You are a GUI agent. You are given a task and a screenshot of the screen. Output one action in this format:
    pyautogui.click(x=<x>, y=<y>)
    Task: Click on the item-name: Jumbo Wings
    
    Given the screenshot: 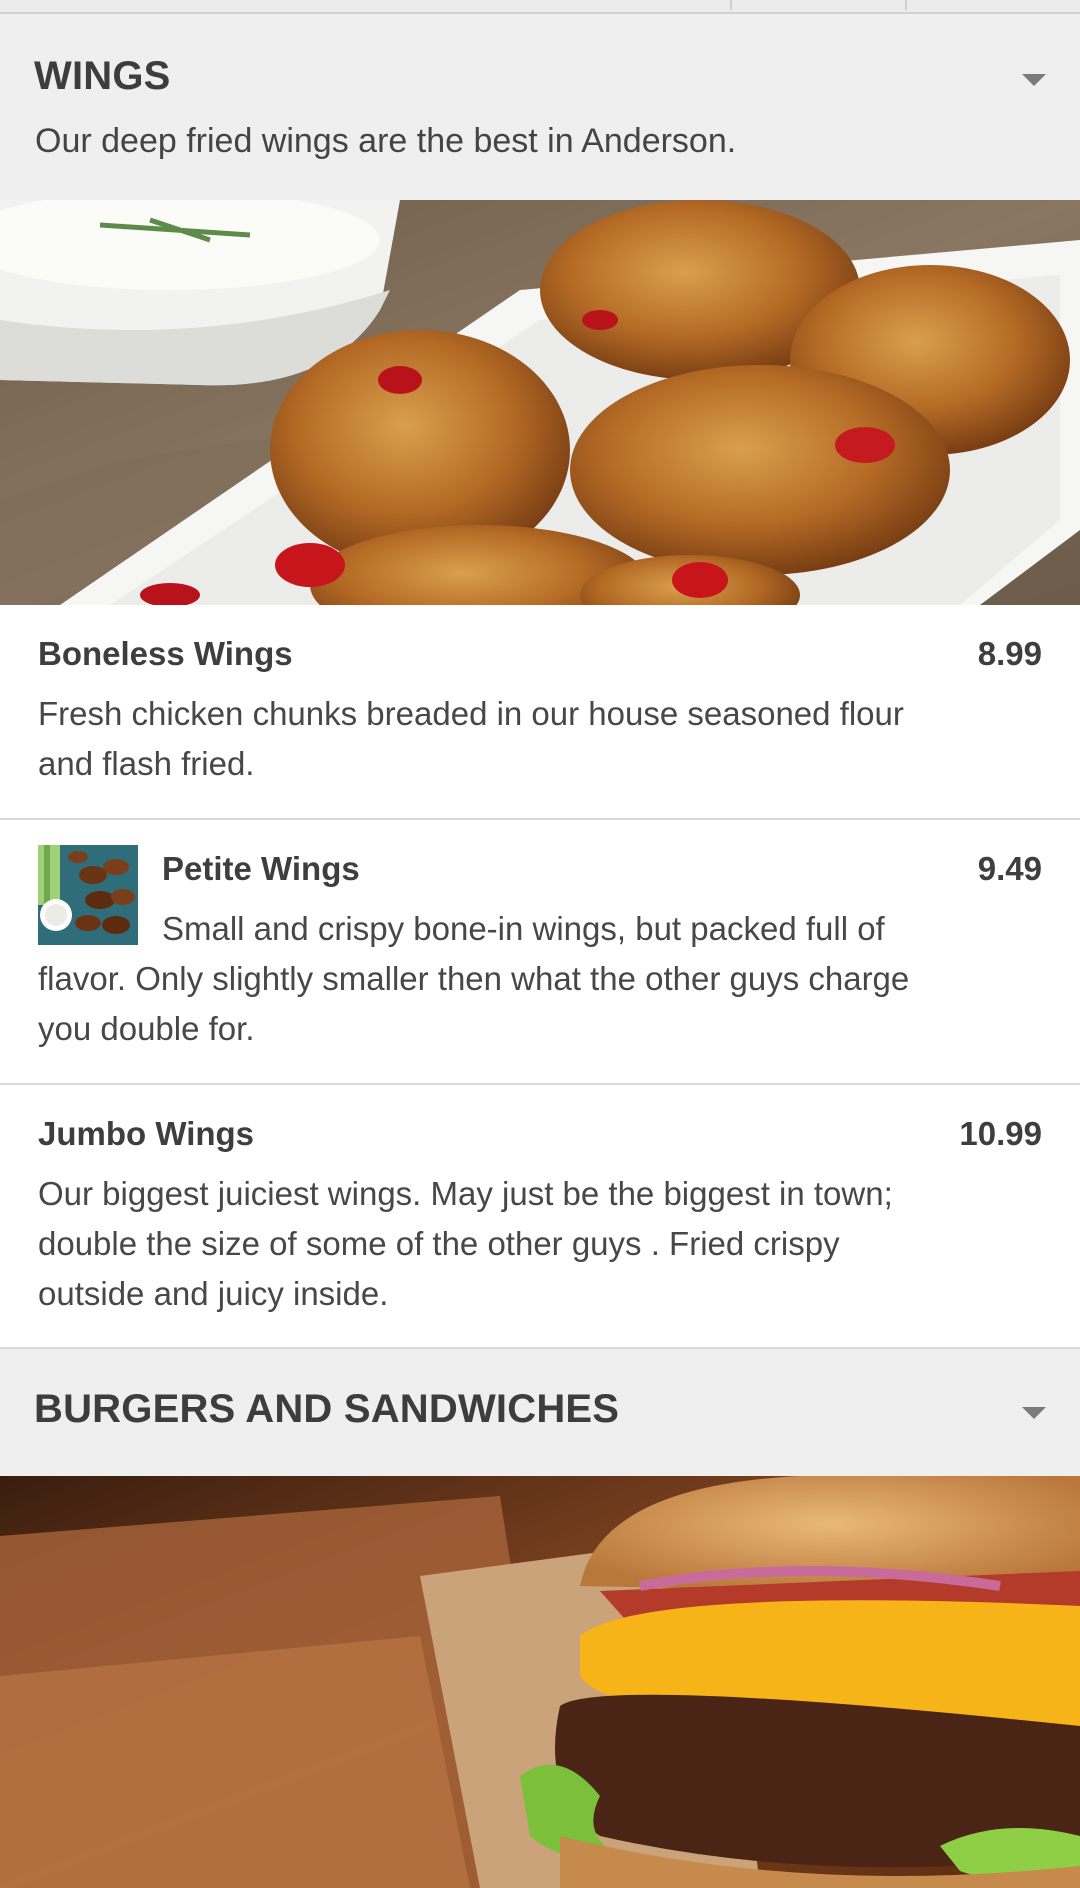 What is the action you would take?
    pyautogui.click(x=146, y=1133)
    